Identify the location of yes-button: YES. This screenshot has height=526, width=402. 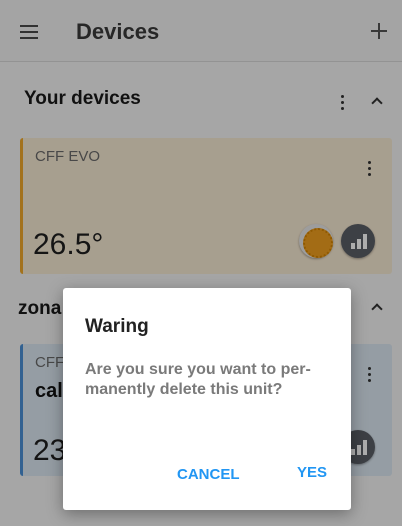
(312, 472).